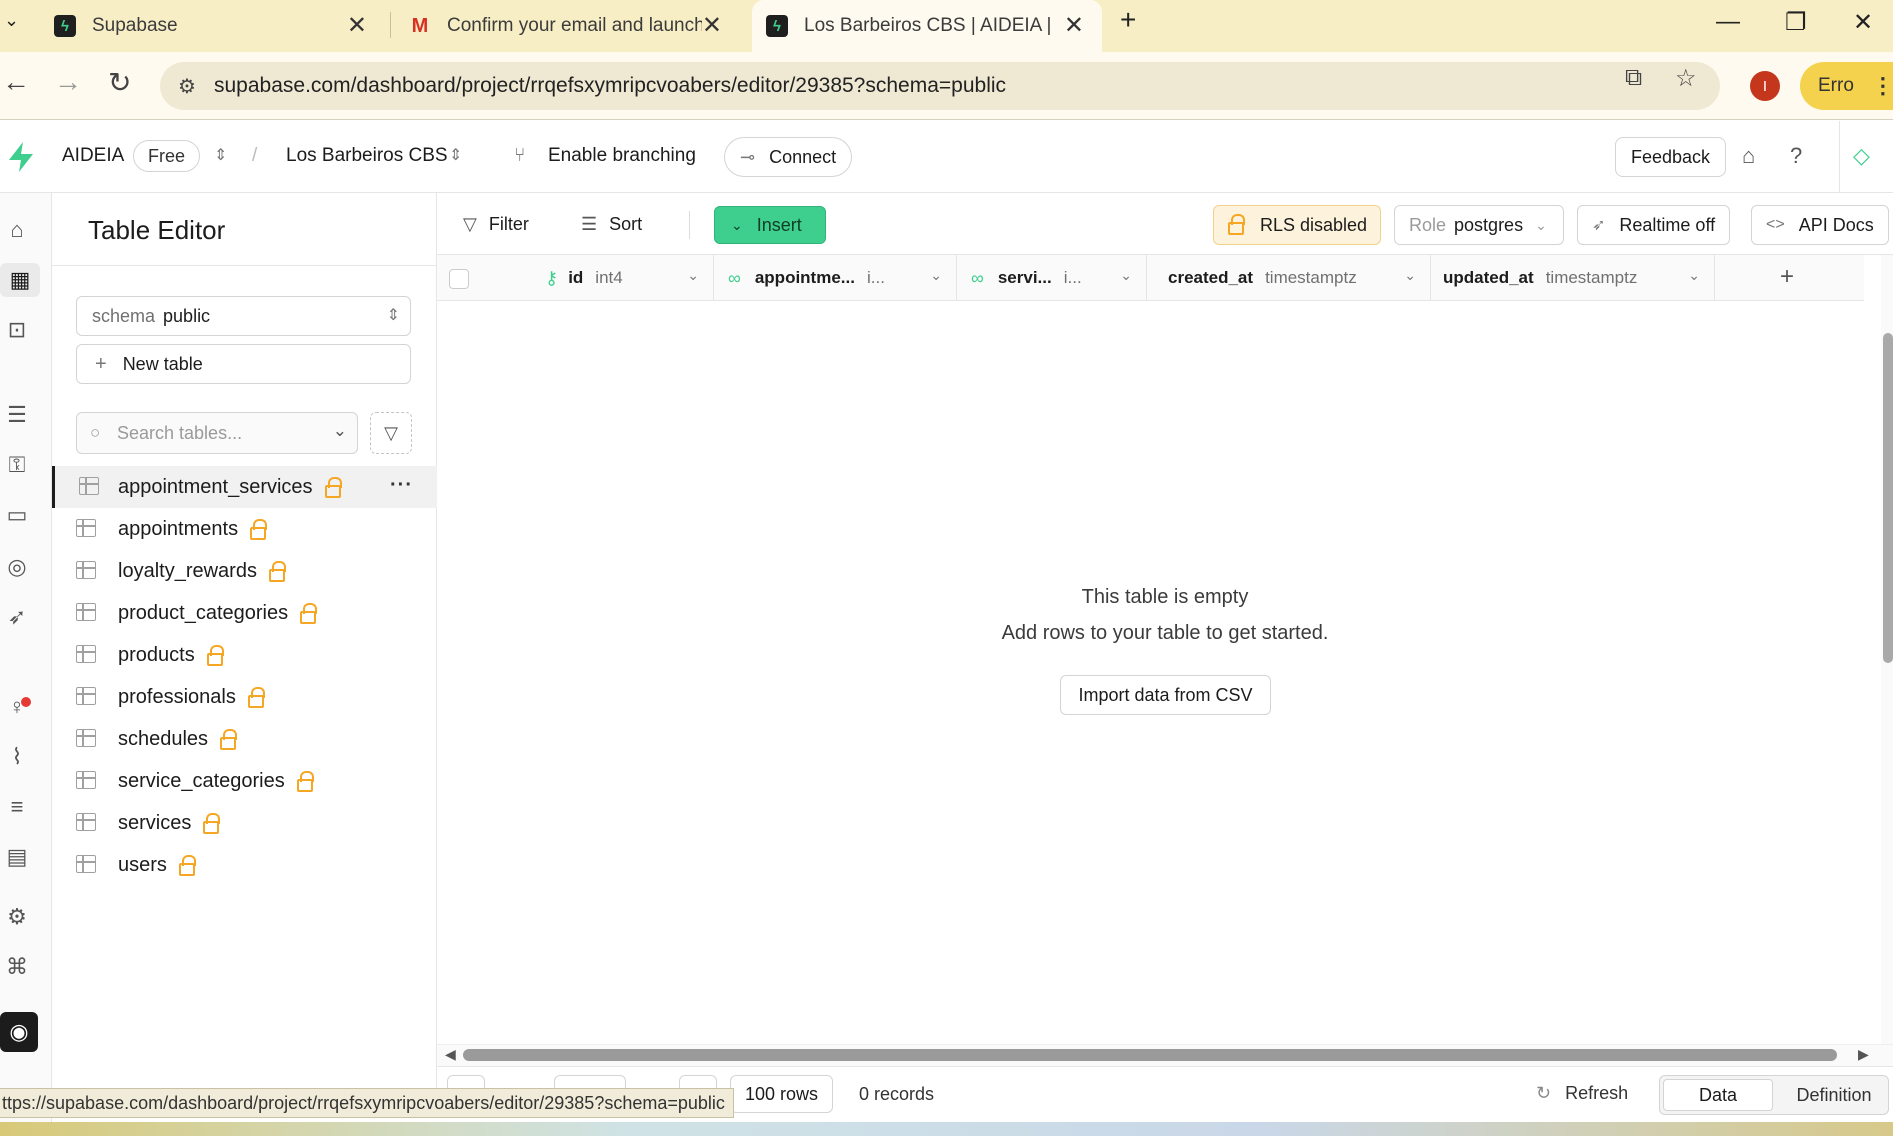 The width and height of the screenshot is (1893, 1136). Describe the element at coordinates (788, 157) in the screenshot. I see `connect-button: ⊸ Connect` at that location.